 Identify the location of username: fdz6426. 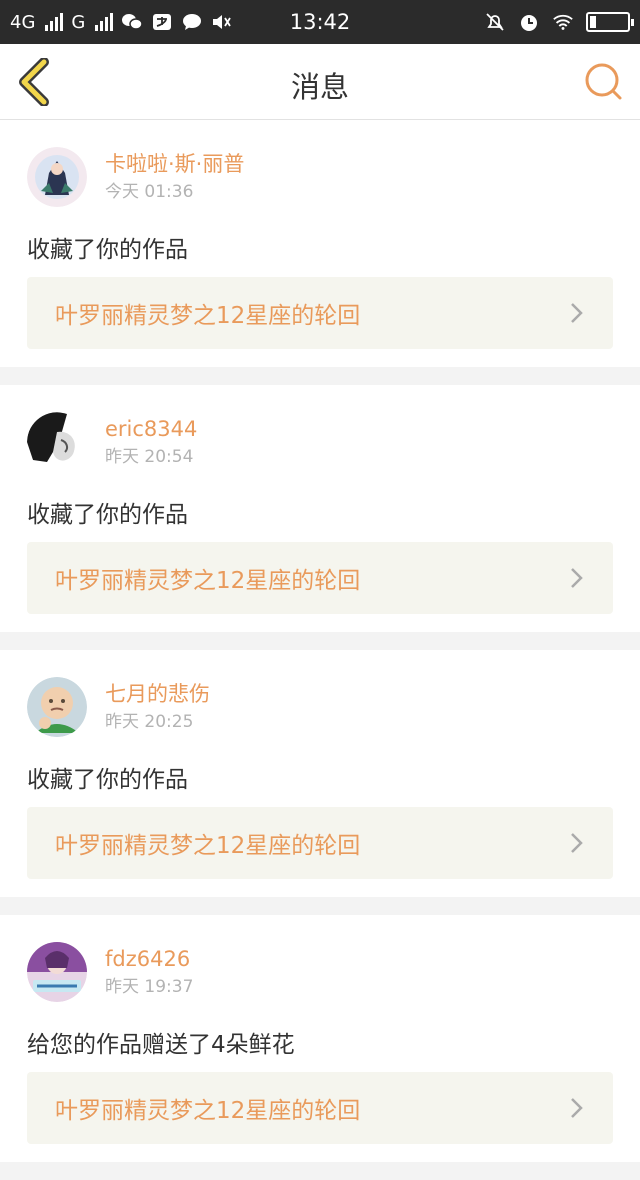
(149, 959).